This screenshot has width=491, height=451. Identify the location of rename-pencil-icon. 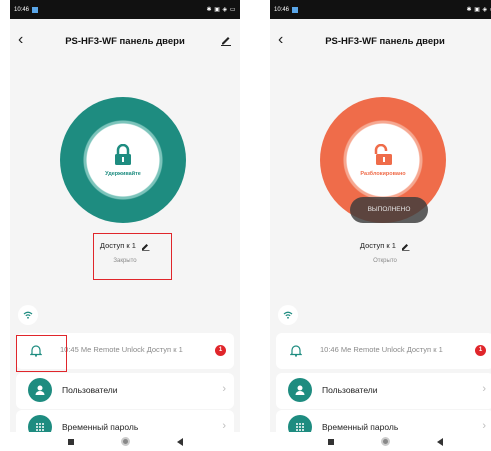
(405, 246).